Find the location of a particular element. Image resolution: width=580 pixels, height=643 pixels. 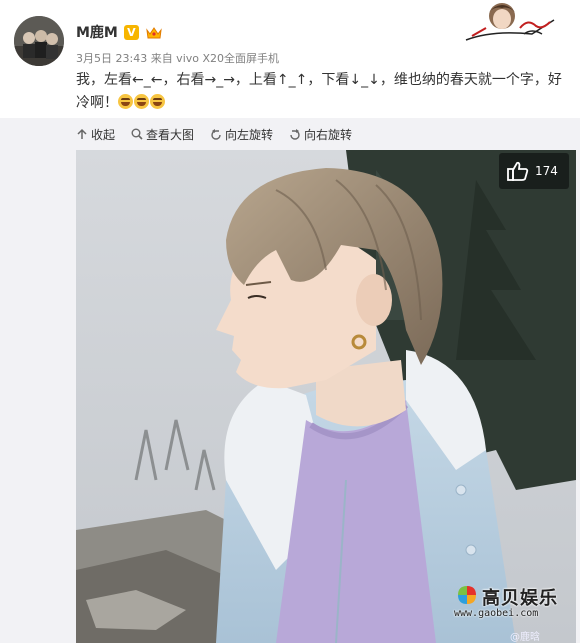

thumbs-up-icon is located at coordinates (518, 171).